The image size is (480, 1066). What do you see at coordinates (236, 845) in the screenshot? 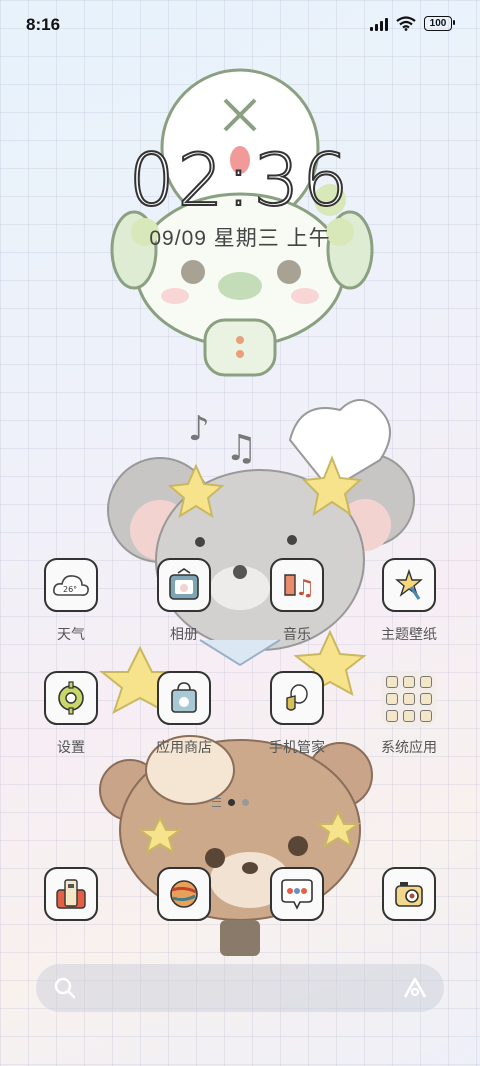
I see `bear-illustration` at bounding box center [236, 845].